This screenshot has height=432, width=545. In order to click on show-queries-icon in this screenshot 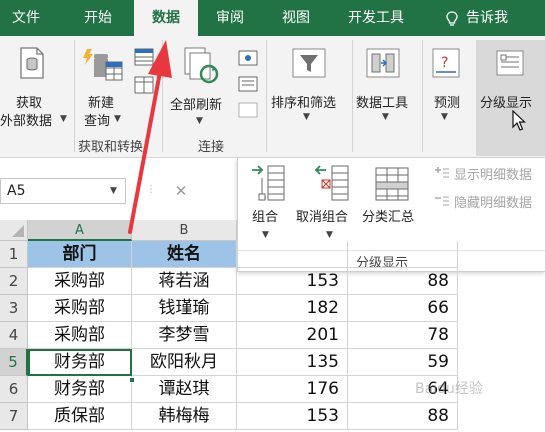, I will do `click(144, 57)`.